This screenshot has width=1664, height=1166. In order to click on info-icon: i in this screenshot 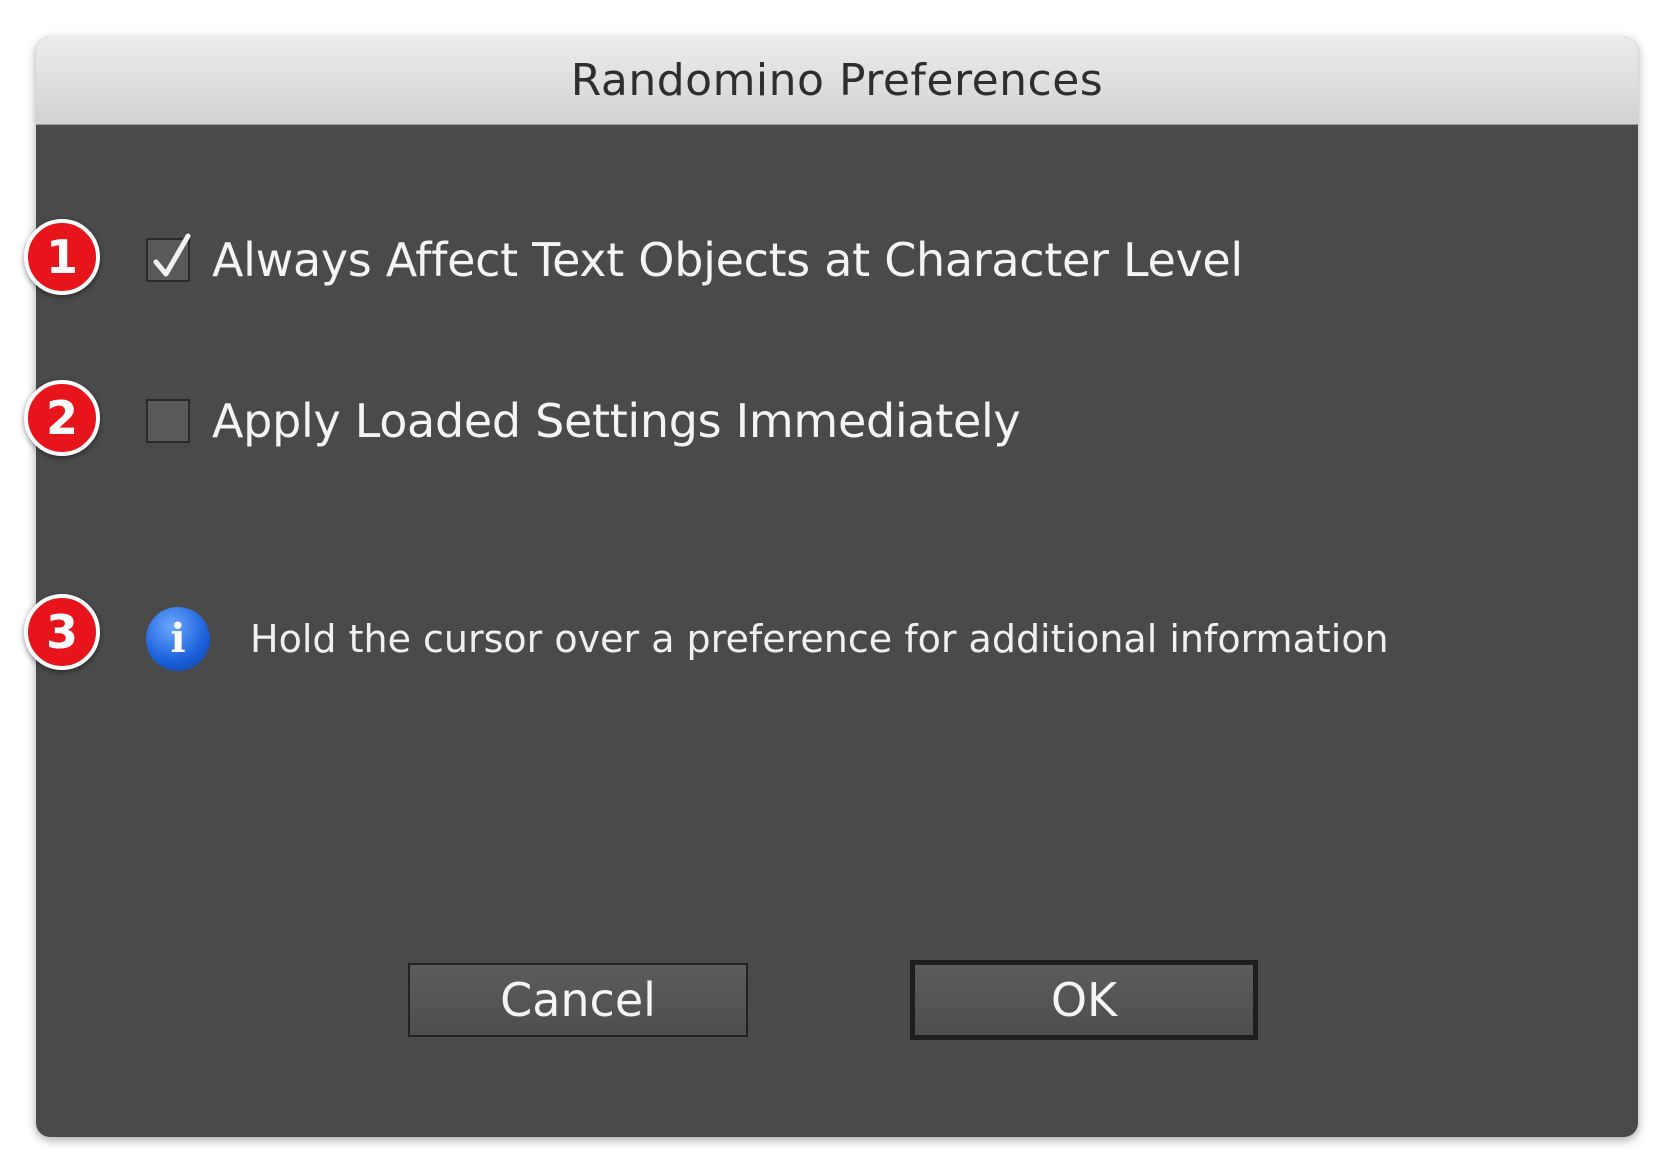, I will do `click(178, 639)`.